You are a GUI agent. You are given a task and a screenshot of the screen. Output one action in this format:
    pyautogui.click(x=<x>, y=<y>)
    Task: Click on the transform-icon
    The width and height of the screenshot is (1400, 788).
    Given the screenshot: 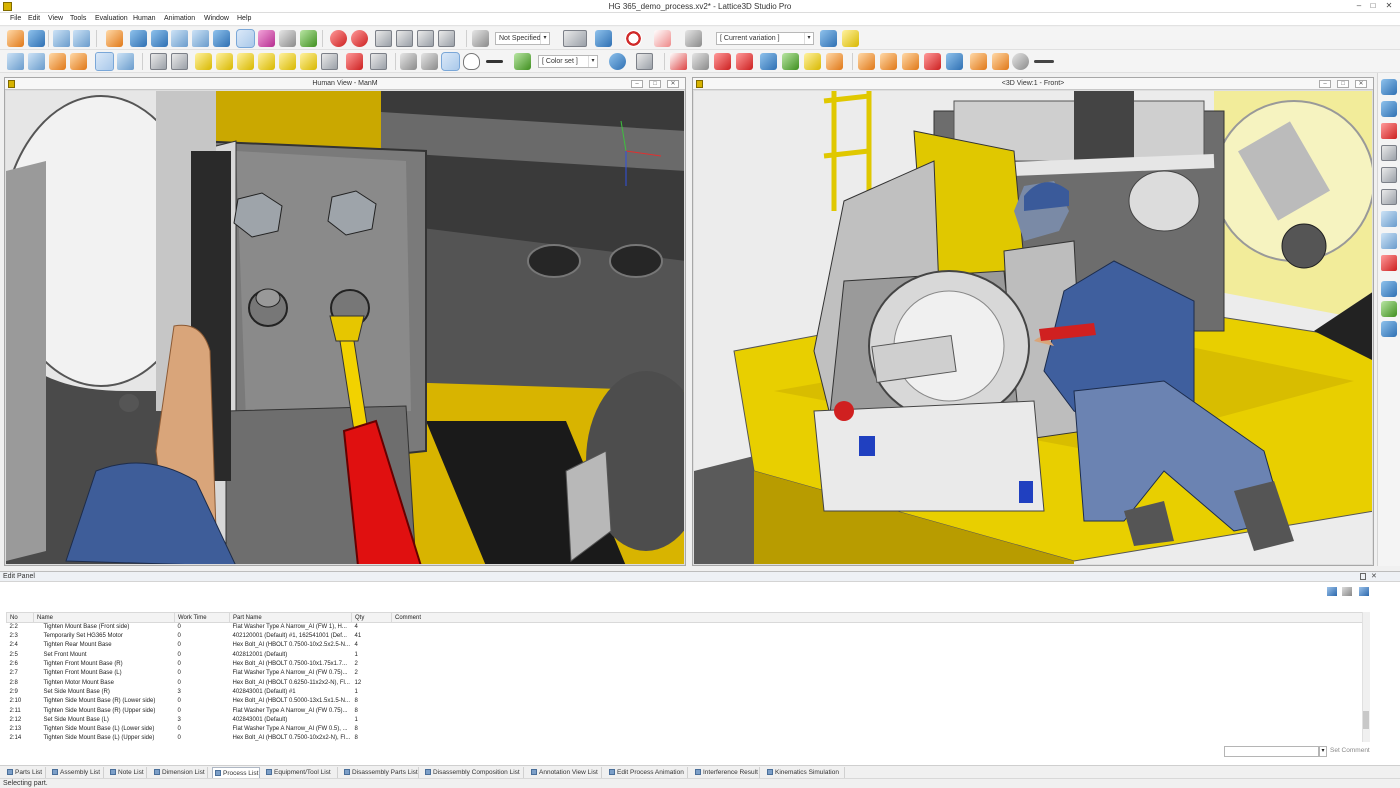 What is the action you would take?
    pyautogui.click(x=603, y=38)
    